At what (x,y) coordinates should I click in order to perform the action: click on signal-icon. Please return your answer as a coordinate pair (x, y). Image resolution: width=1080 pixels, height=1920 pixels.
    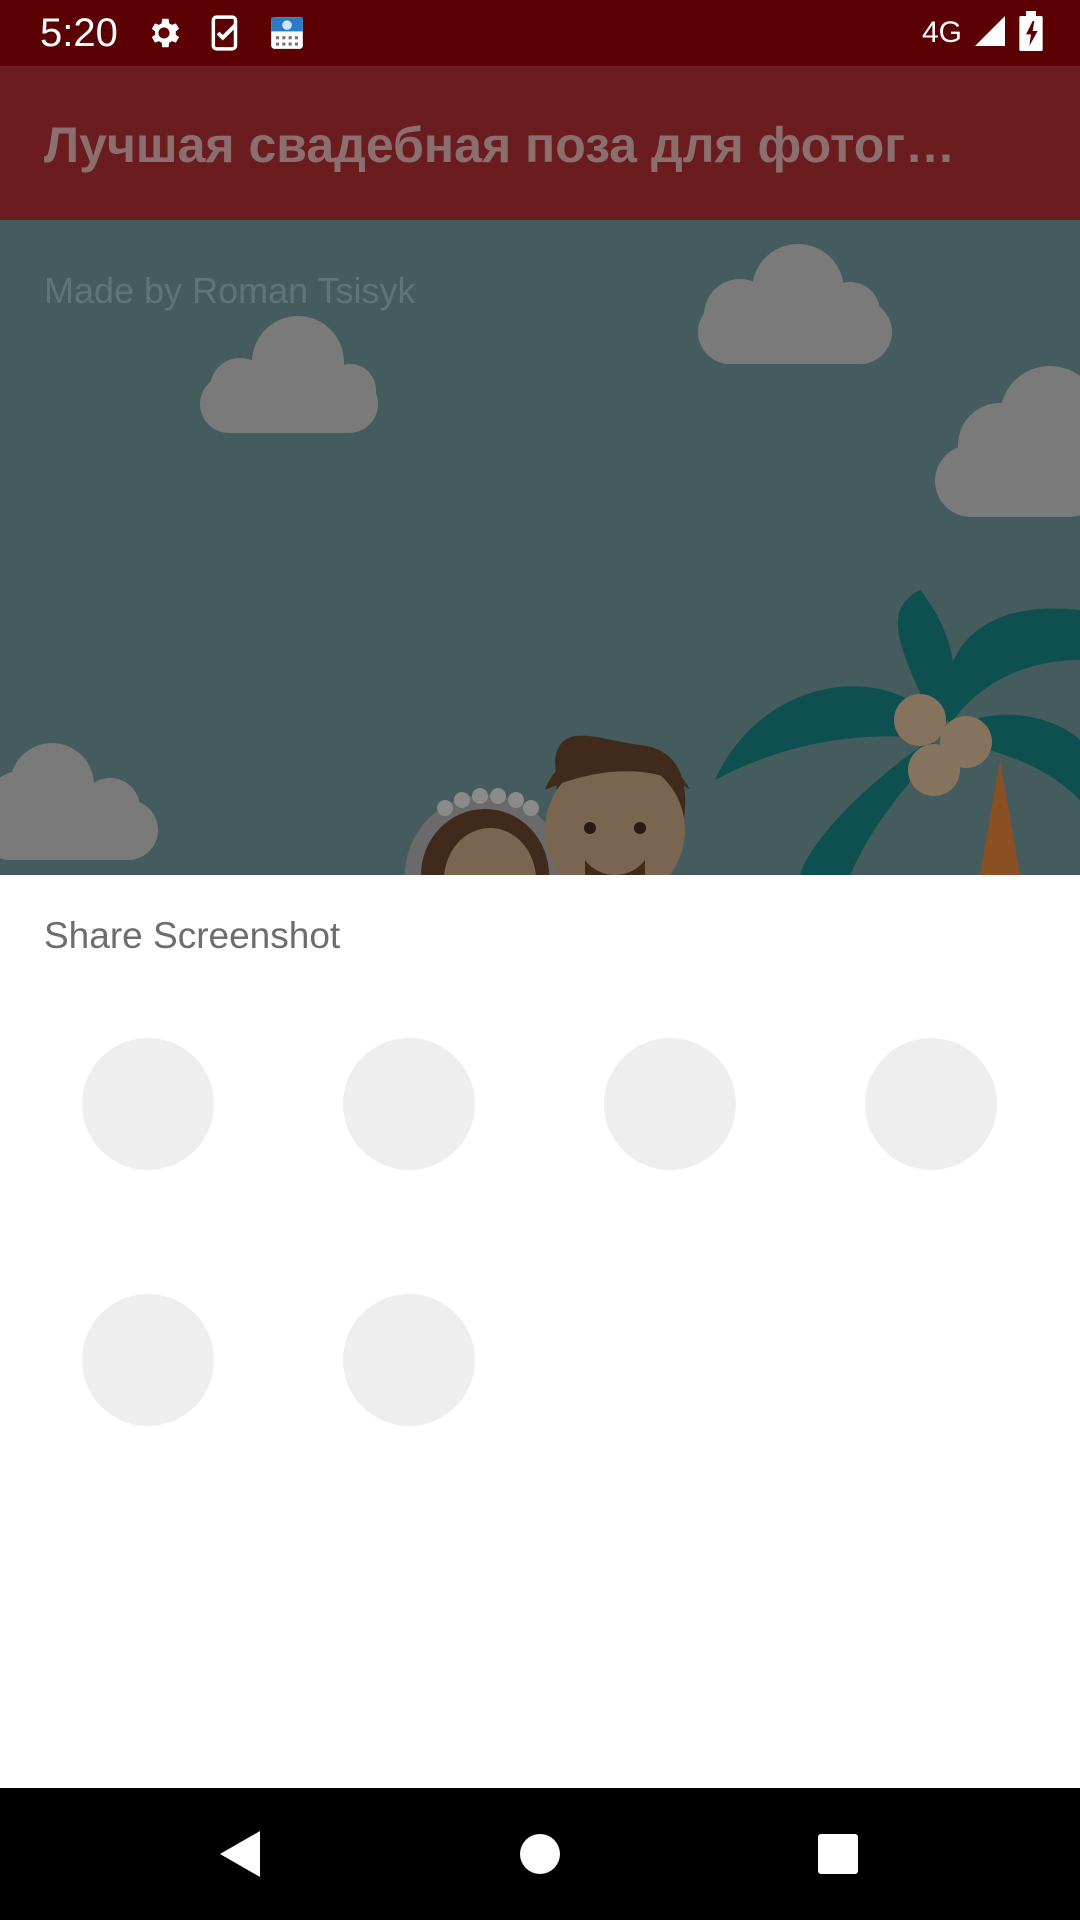
    Looking at the image, I should click on (990, 33).